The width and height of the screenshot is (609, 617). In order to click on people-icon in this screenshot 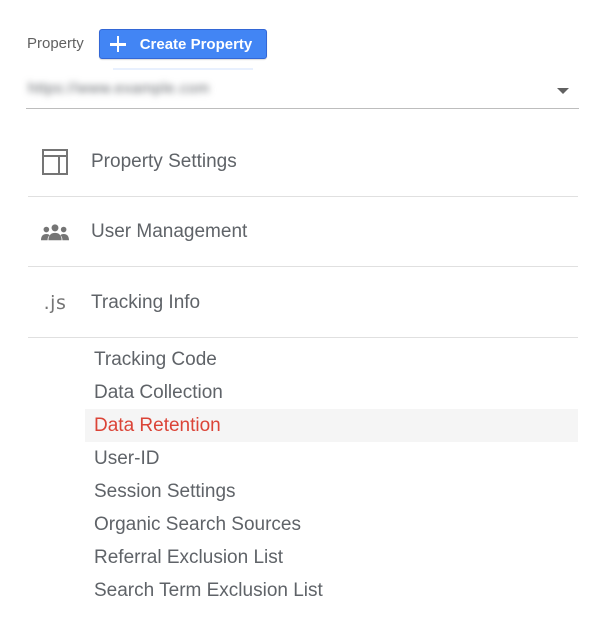, I will do `click(55, 232)`.